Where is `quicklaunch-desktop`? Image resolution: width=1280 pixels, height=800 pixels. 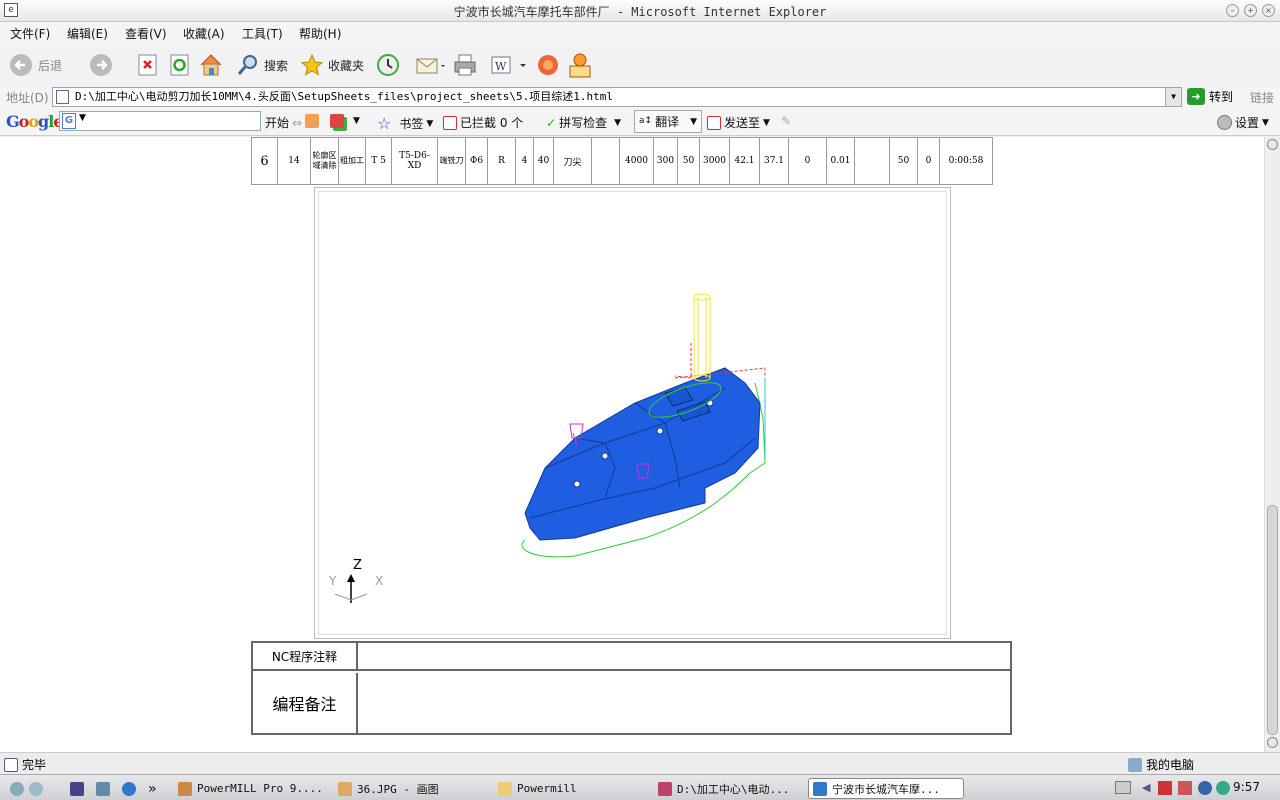
quicklaunch-desktop is located at coordinates (75, 788).